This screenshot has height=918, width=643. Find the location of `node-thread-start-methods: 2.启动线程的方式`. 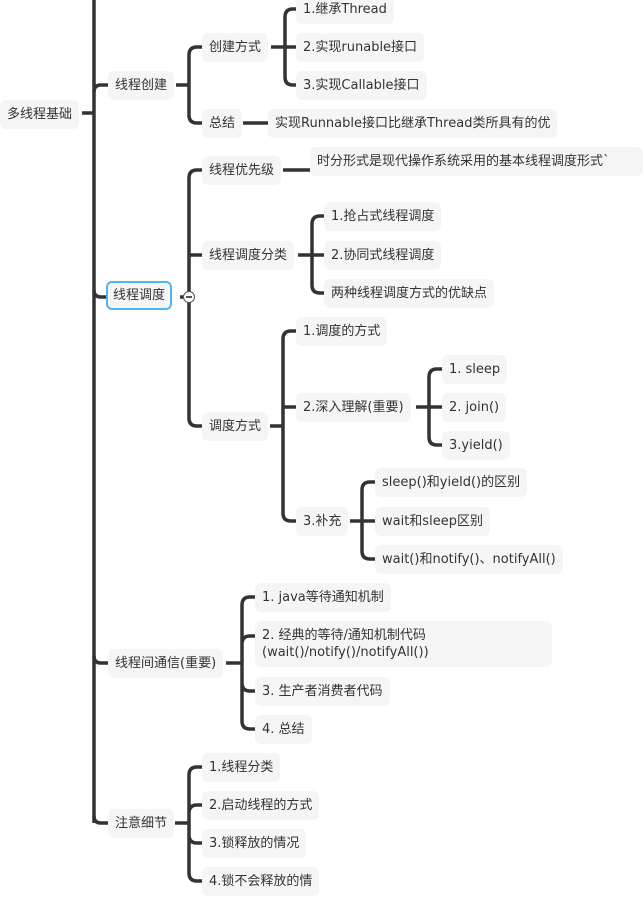

node-thread-start-methods: 2.启动线程的方式 is located at coordinates (261, 805).